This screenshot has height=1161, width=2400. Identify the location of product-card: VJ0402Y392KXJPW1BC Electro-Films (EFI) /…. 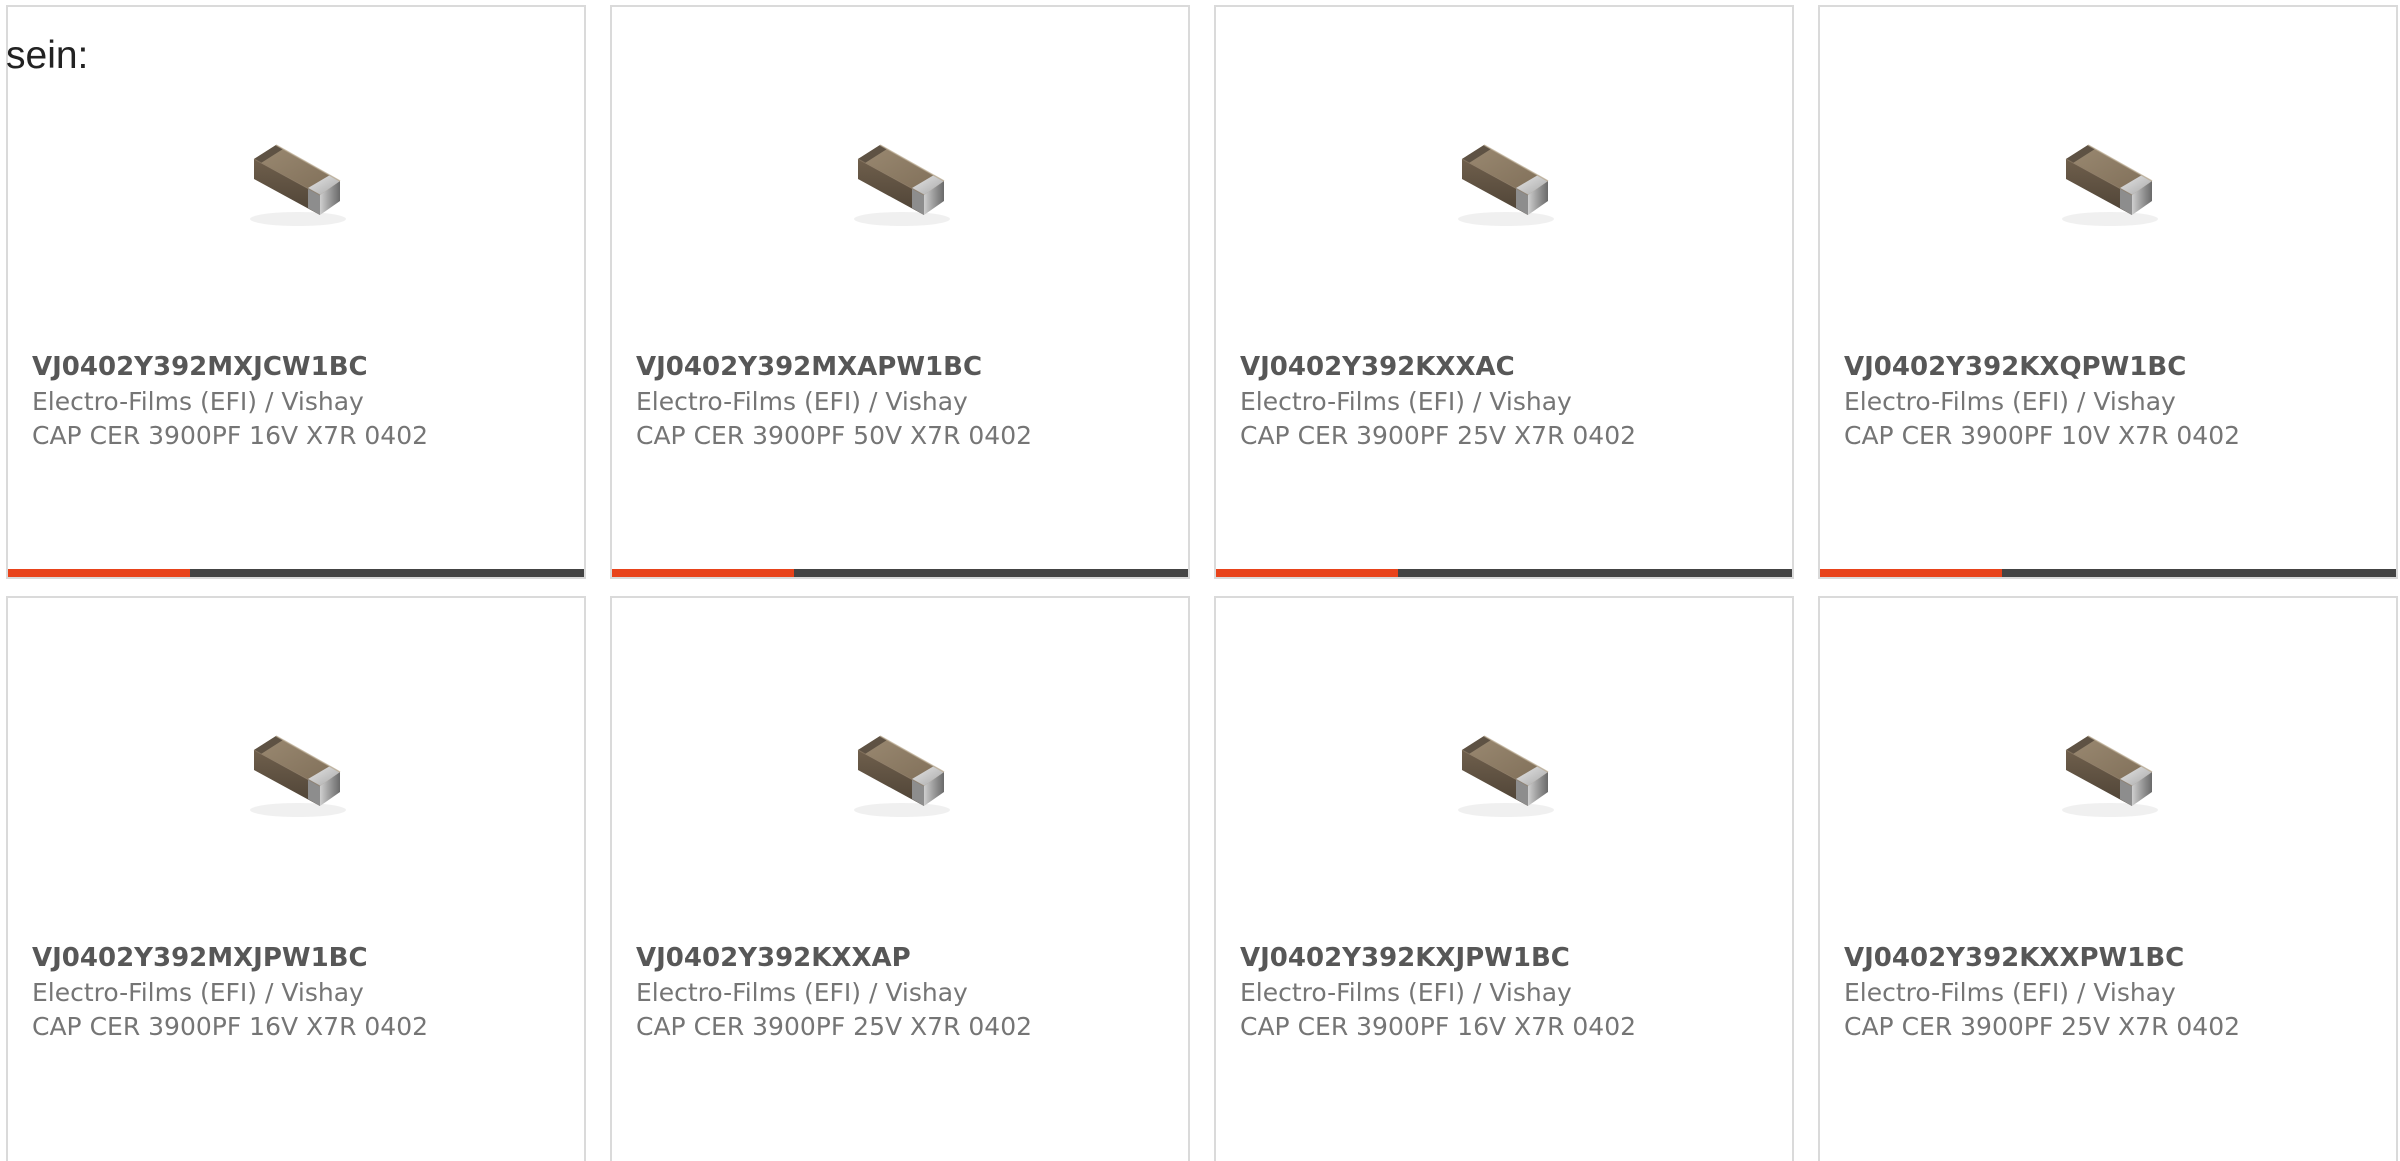
(1504, 878).